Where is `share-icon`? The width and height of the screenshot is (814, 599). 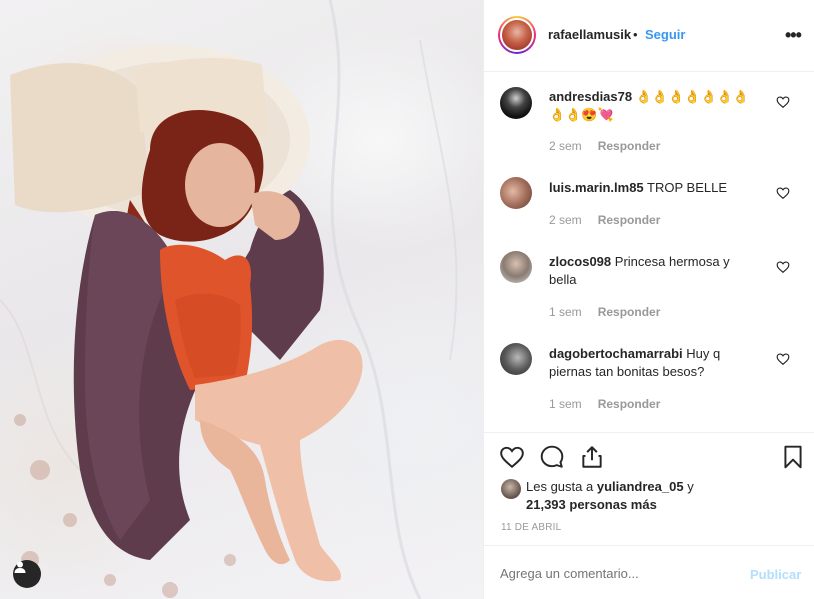
share-icon is located at coordinates (592, 457).